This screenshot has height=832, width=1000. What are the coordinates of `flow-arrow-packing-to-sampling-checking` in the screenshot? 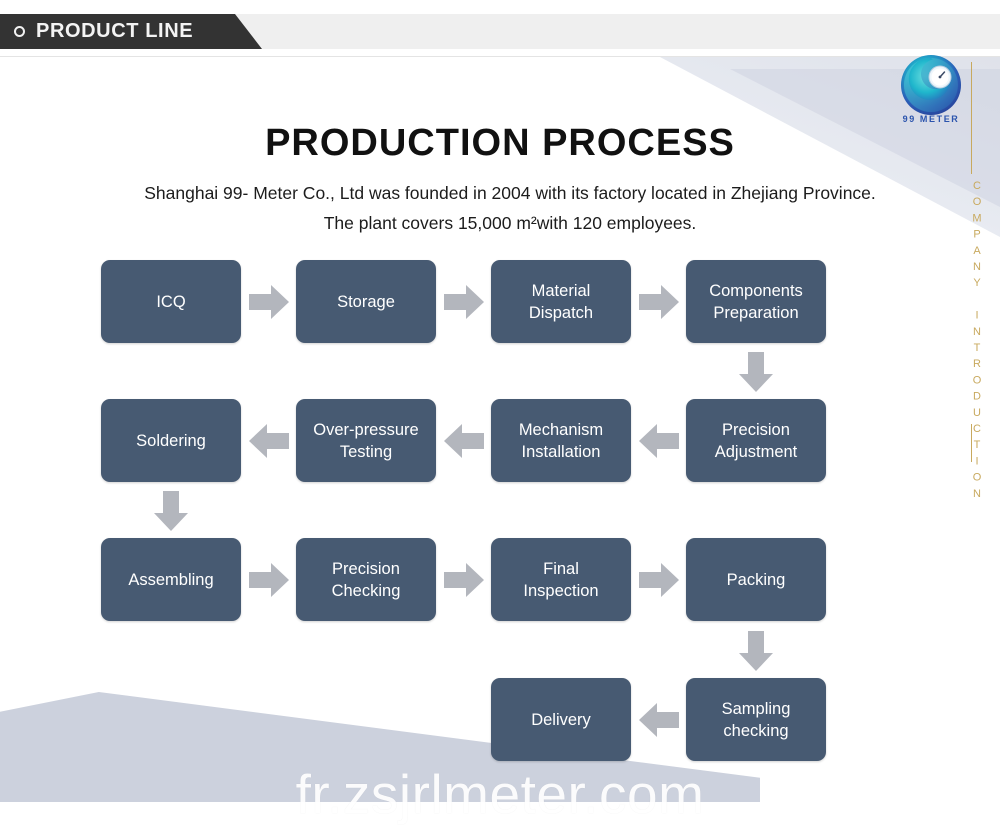 It's located at (756, 651).